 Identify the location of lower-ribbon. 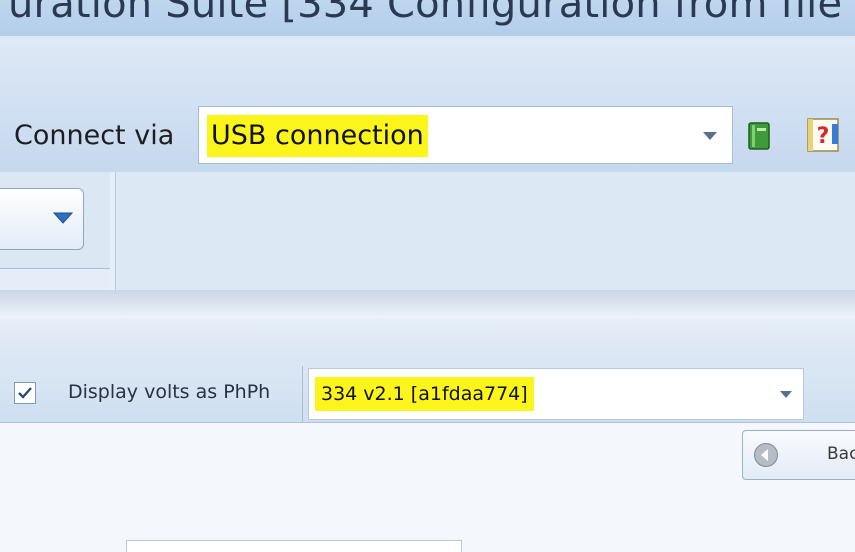
(427, 340).